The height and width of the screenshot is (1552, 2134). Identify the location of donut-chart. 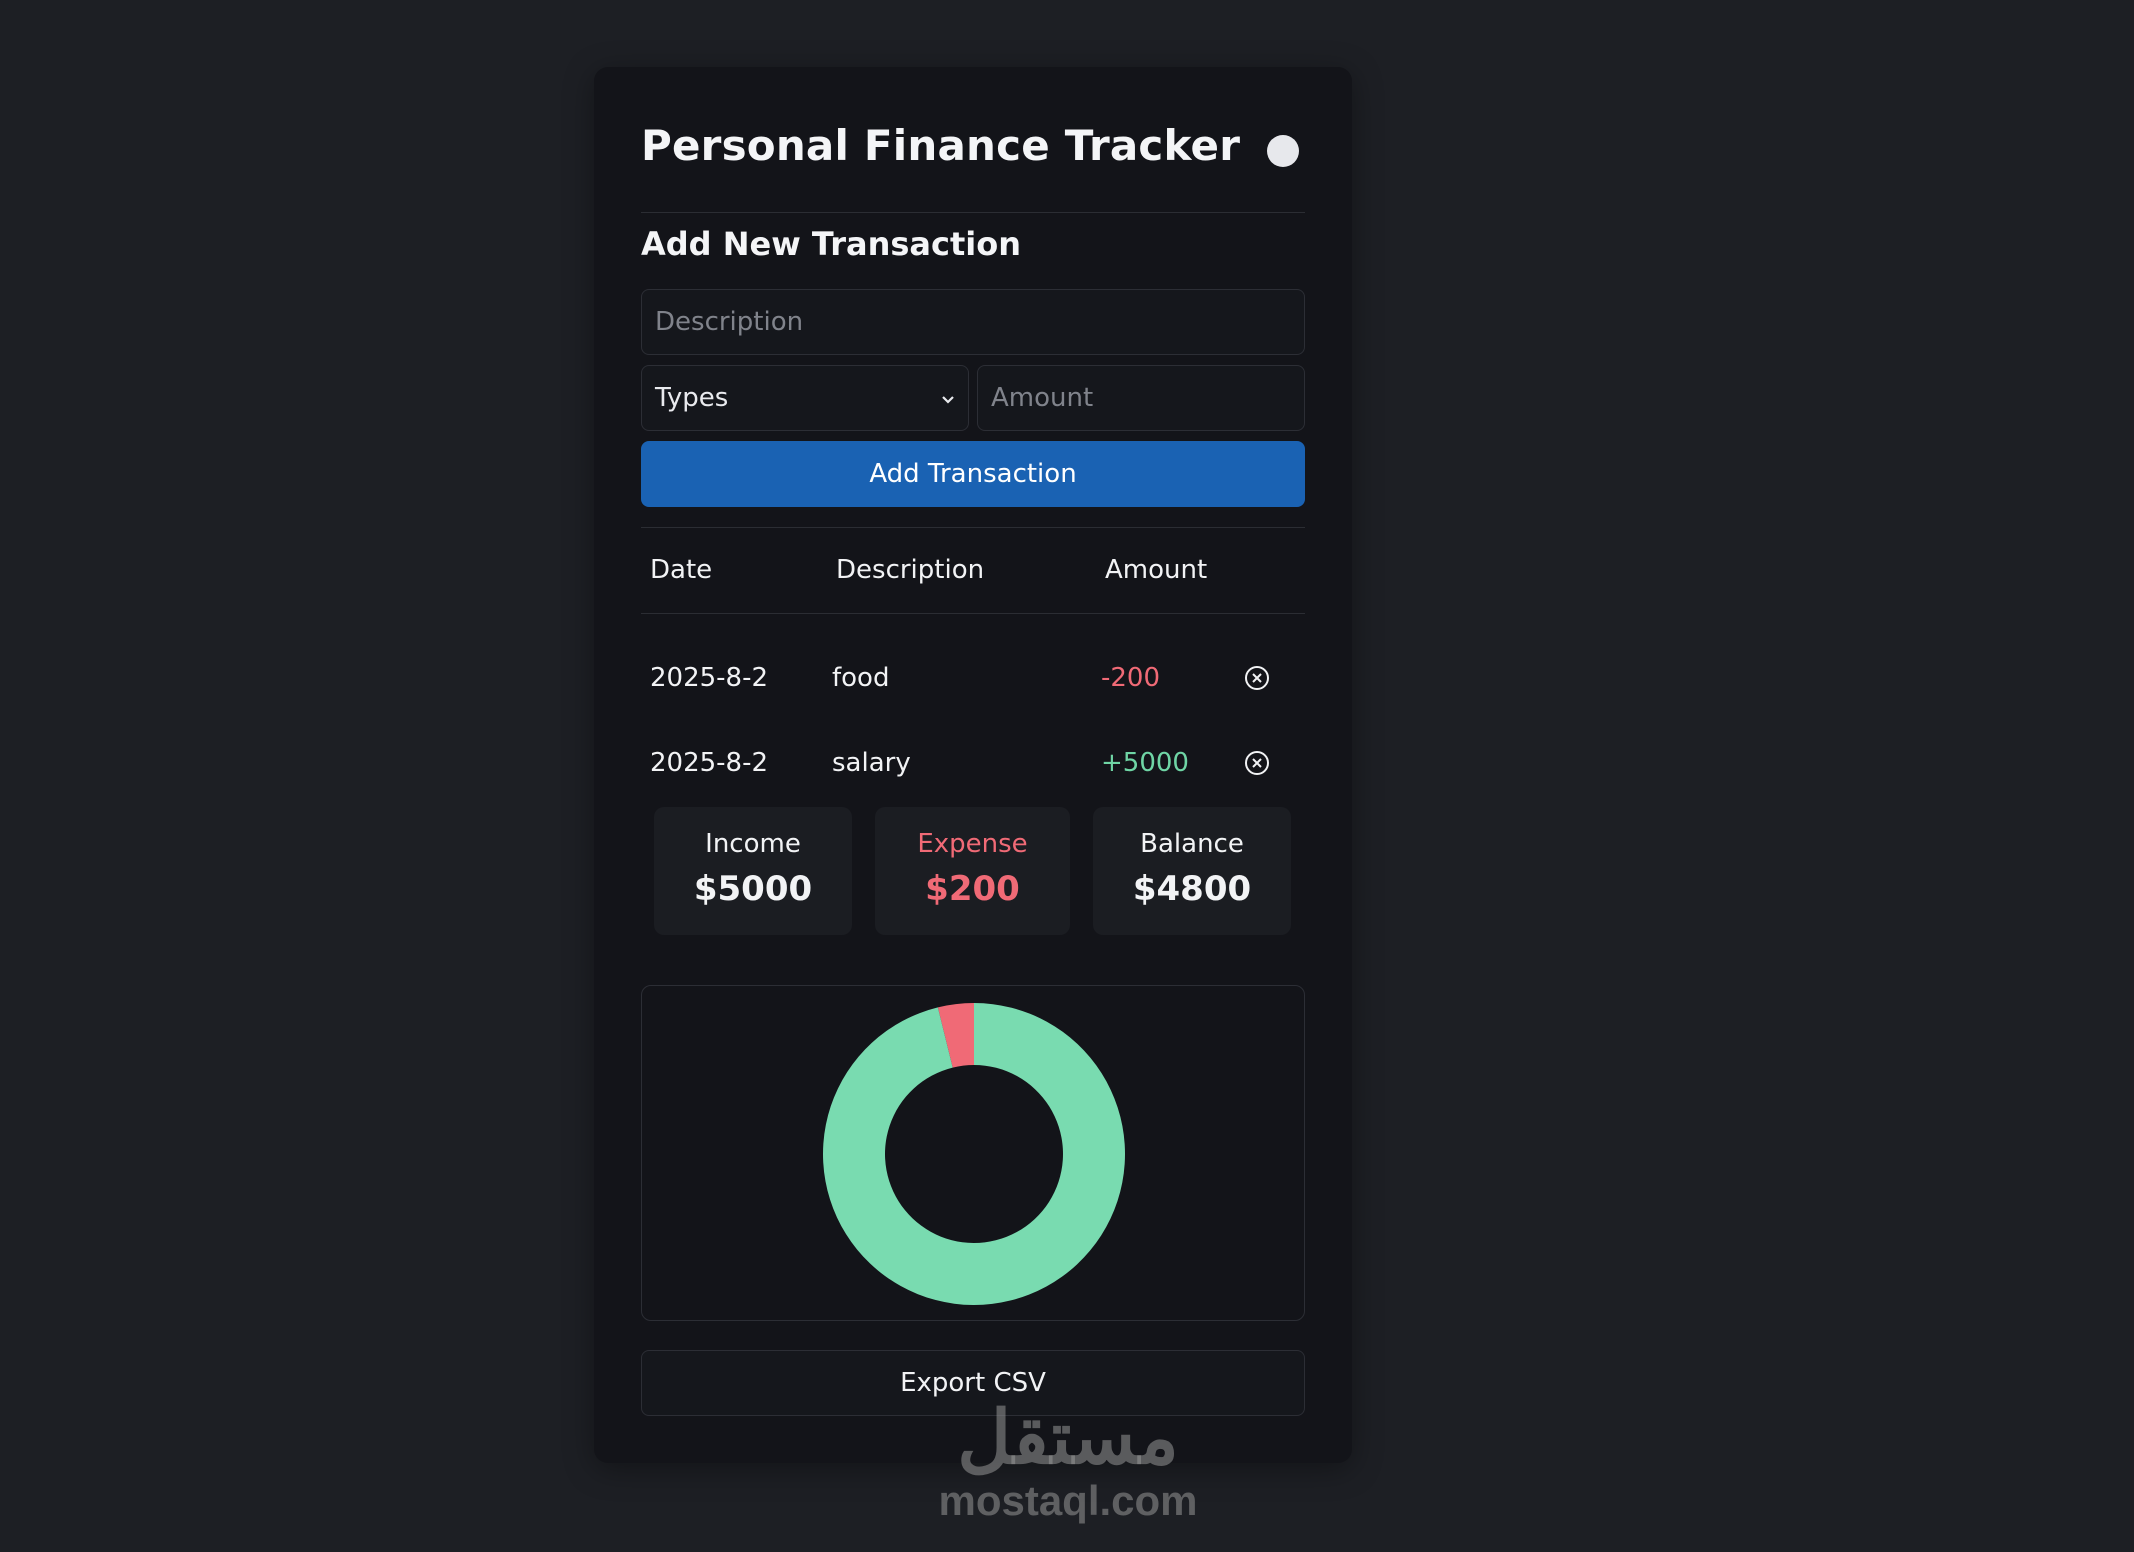
(974, 1154).